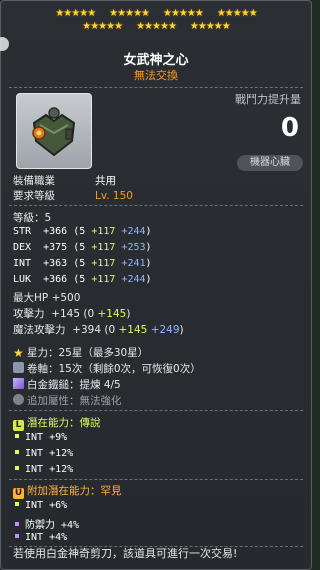 Image resolution: width=320 pixels, height=570 pixels. I want to click on stat-name: STR, so click(22, 231).